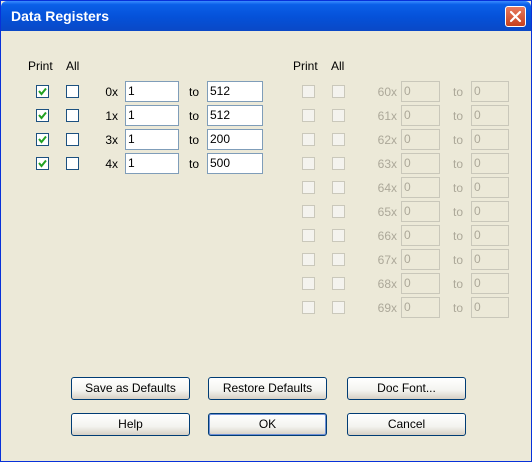  What do you see at coordinates (235, 139) in the screenshot?
I see `range-to-input: 200` at bounding box center [235, 139].